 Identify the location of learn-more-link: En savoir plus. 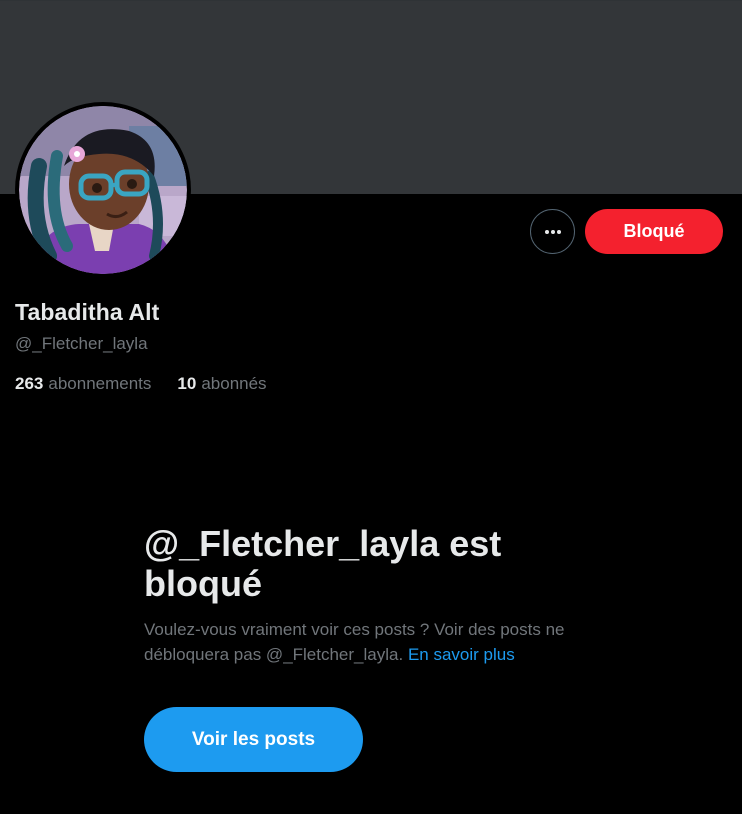
(461, 654).